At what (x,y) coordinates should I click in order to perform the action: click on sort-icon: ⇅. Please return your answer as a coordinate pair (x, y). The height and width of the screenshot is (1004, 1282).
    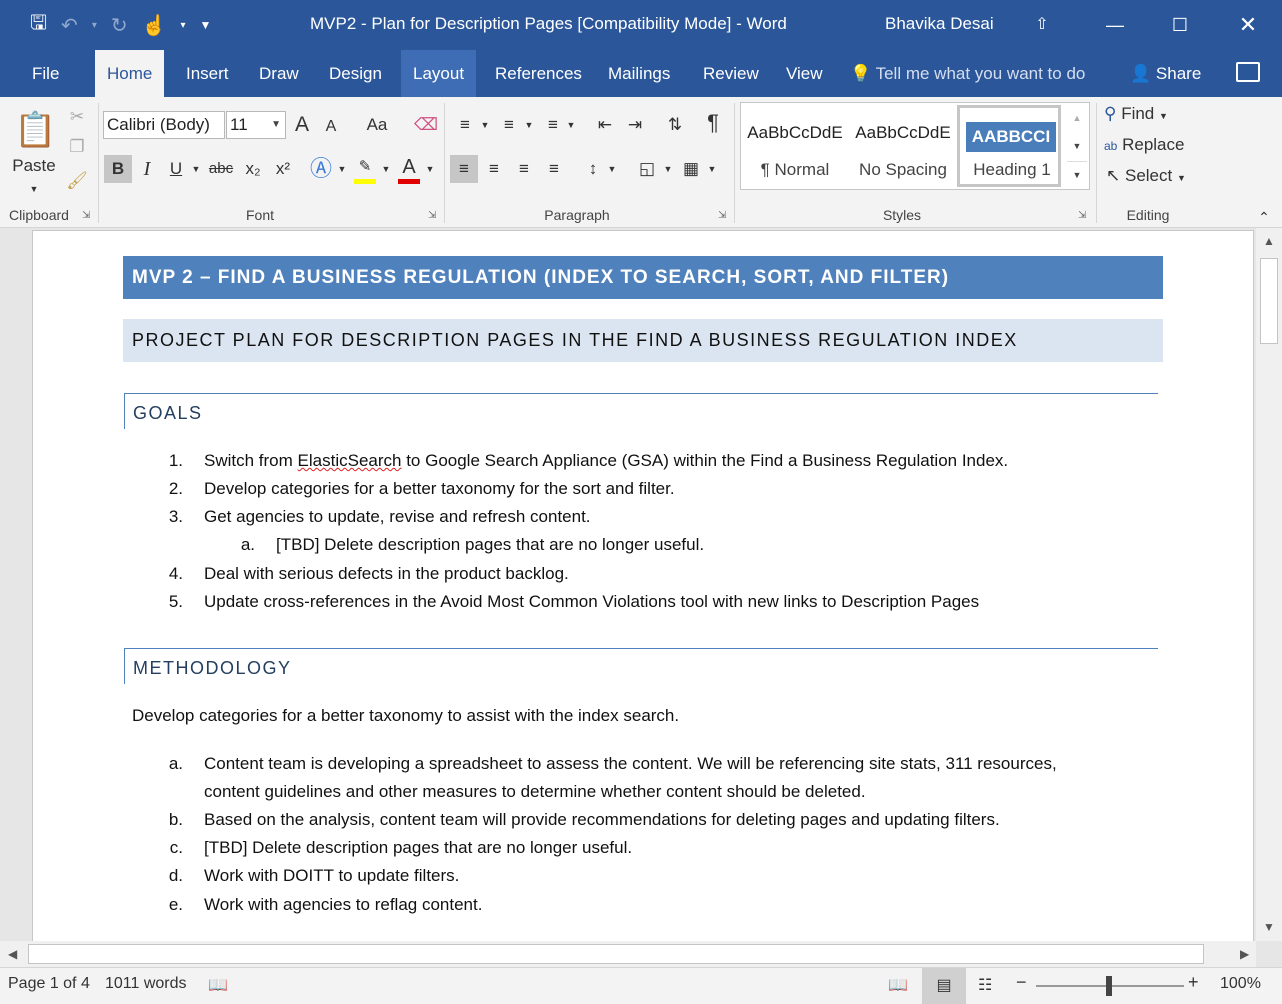
    Looking at the image, I should click on (675, 125).